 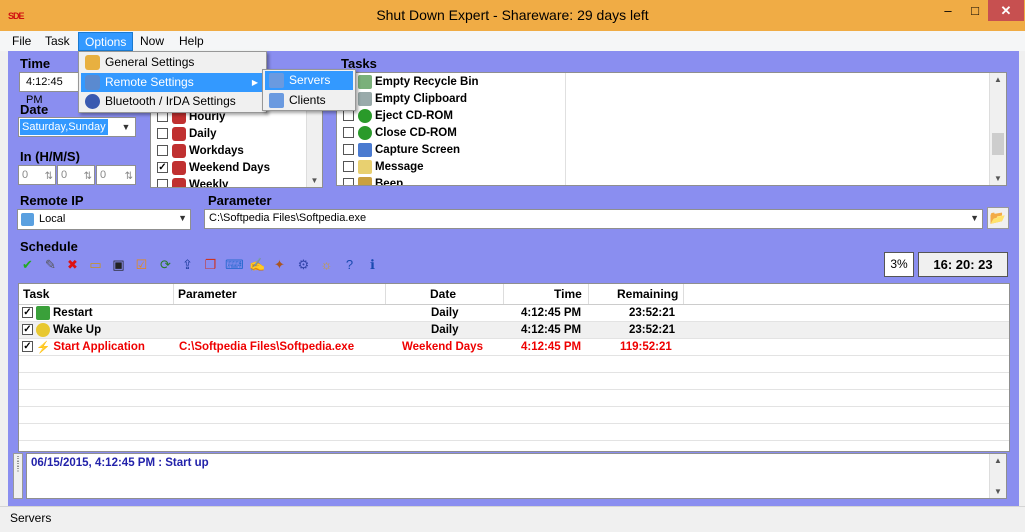 I want to click on menu-clients: Clients, so click(x=309, y=100).